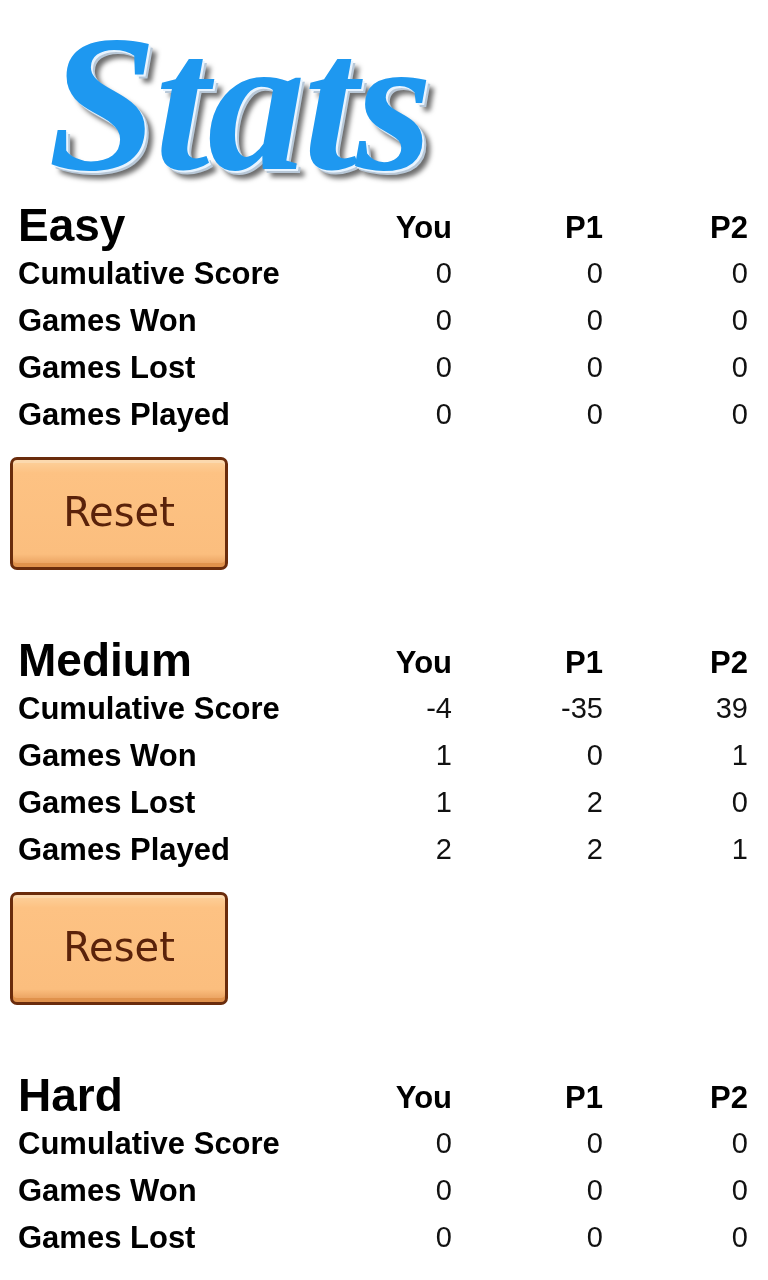 Image resolution: width=768 pixels, height=1280 pixels. What do you see at coordinates (582, 708) in the screenshot?
I see `stat-value: -35` at bounding box center [582, 708].